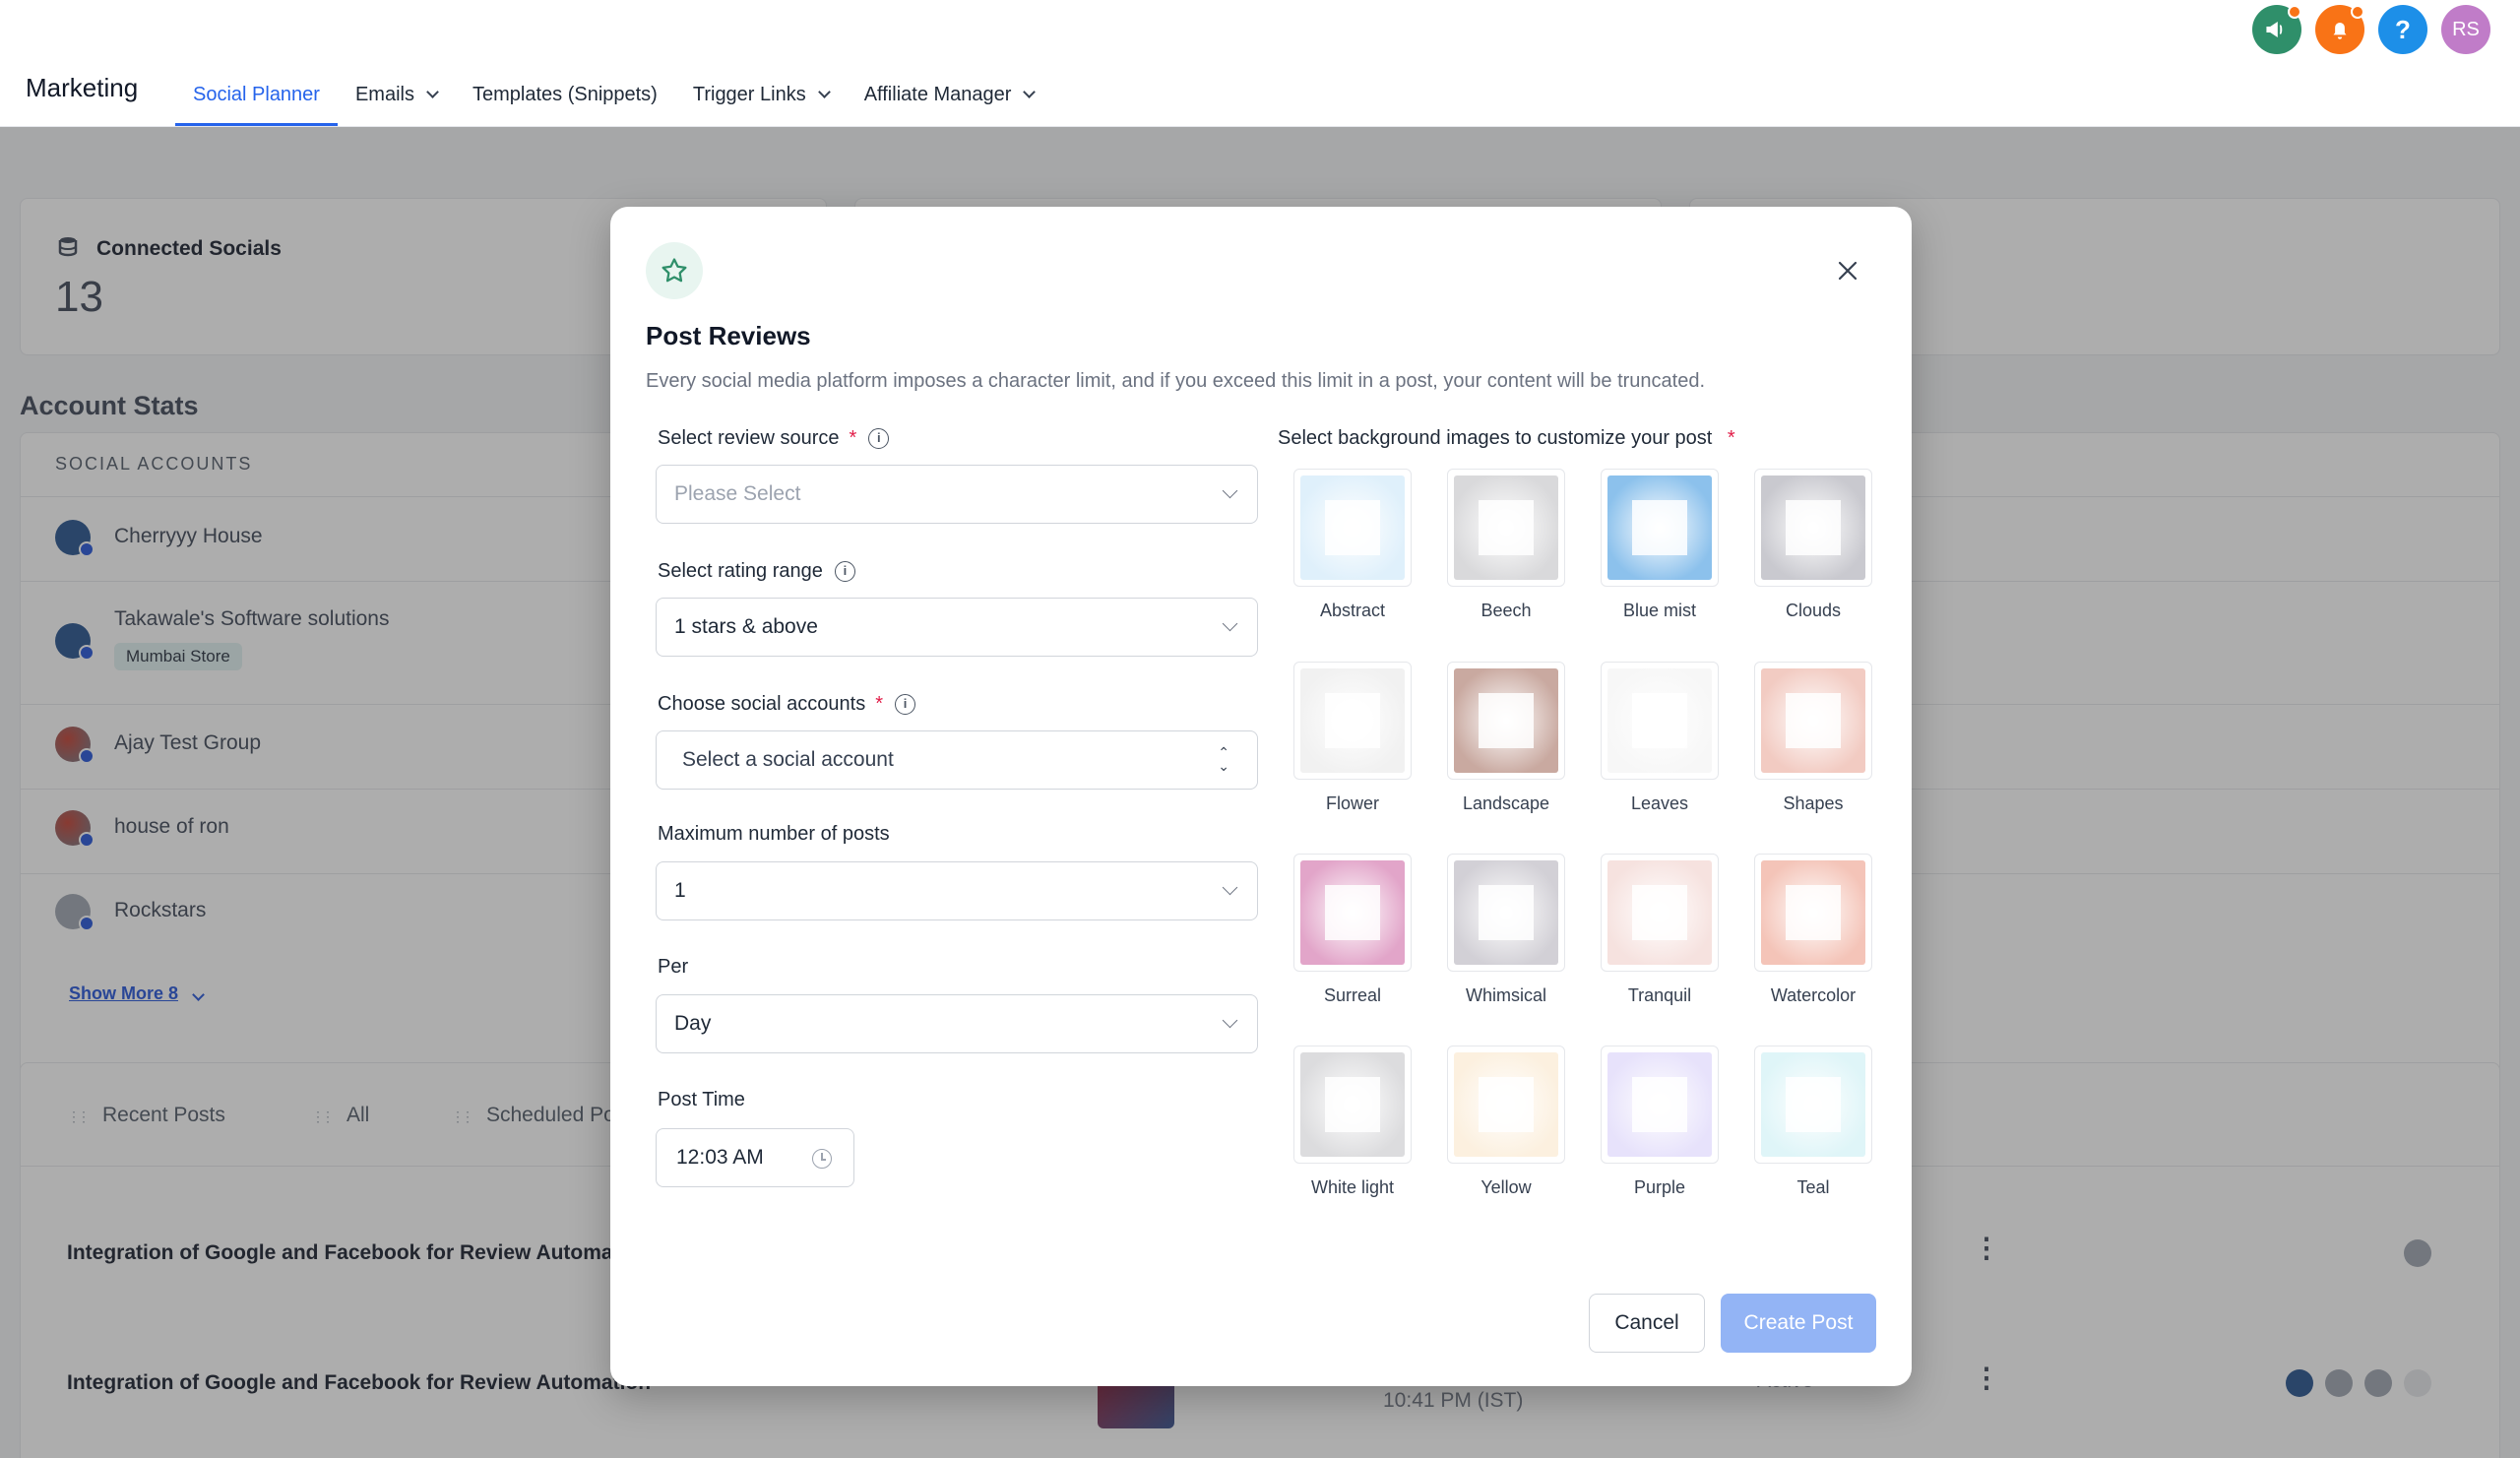 The width and height of the screenshot is (2520, 1458). I want to click on max-posts-select: 1, so click(957, 890).